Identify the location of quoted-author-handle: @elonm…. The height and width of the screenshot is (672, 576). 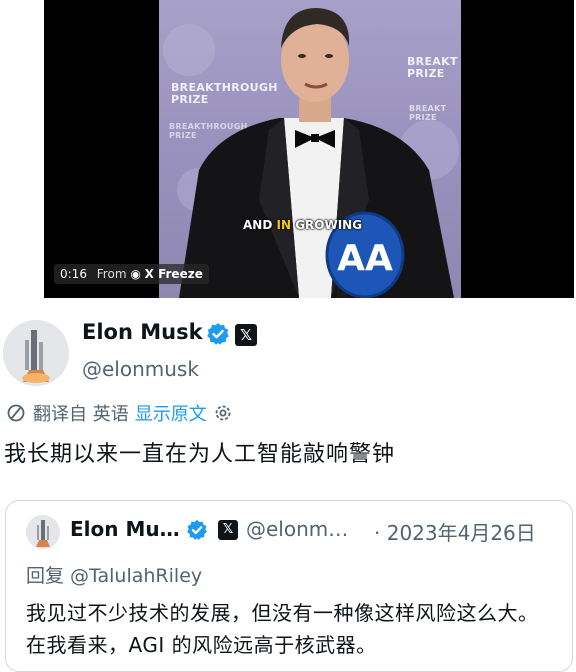
(297, 529).